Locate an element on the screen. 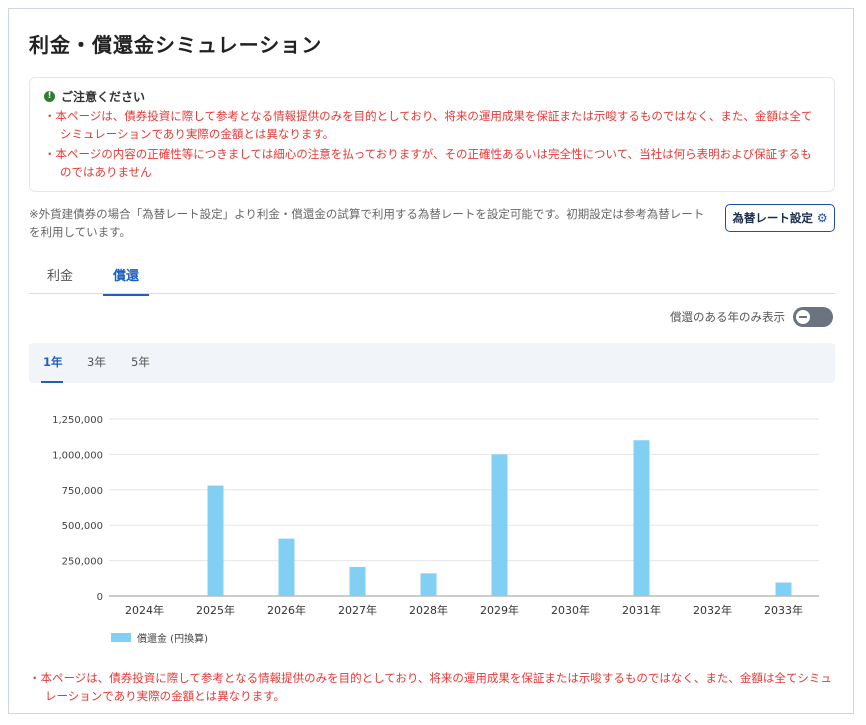 The image size is (866, 725). y-tick-label: 1,250,000 is located at coordinates (77, 420).